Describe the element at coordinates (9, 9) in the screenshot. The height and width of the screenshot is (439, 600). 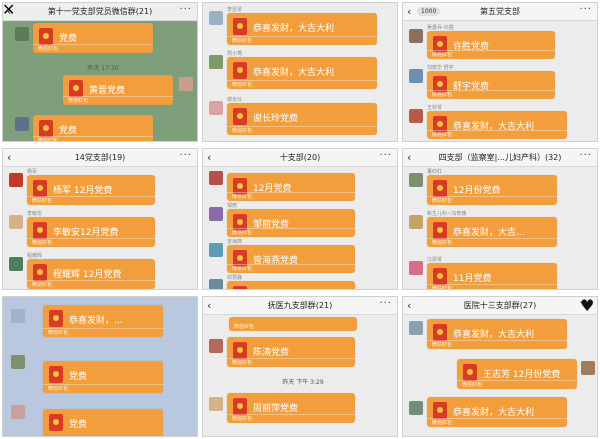
I see `cross-mark-icon: ✕` at that location.